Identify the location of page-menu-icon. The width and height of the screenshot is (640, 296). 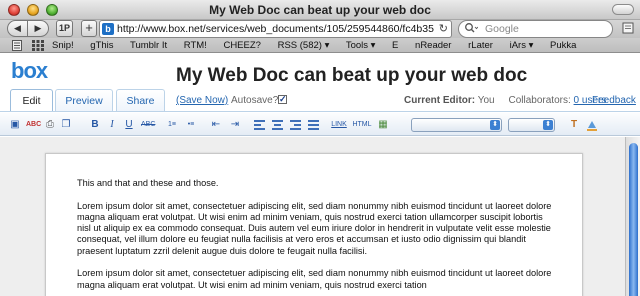
(628, 29).